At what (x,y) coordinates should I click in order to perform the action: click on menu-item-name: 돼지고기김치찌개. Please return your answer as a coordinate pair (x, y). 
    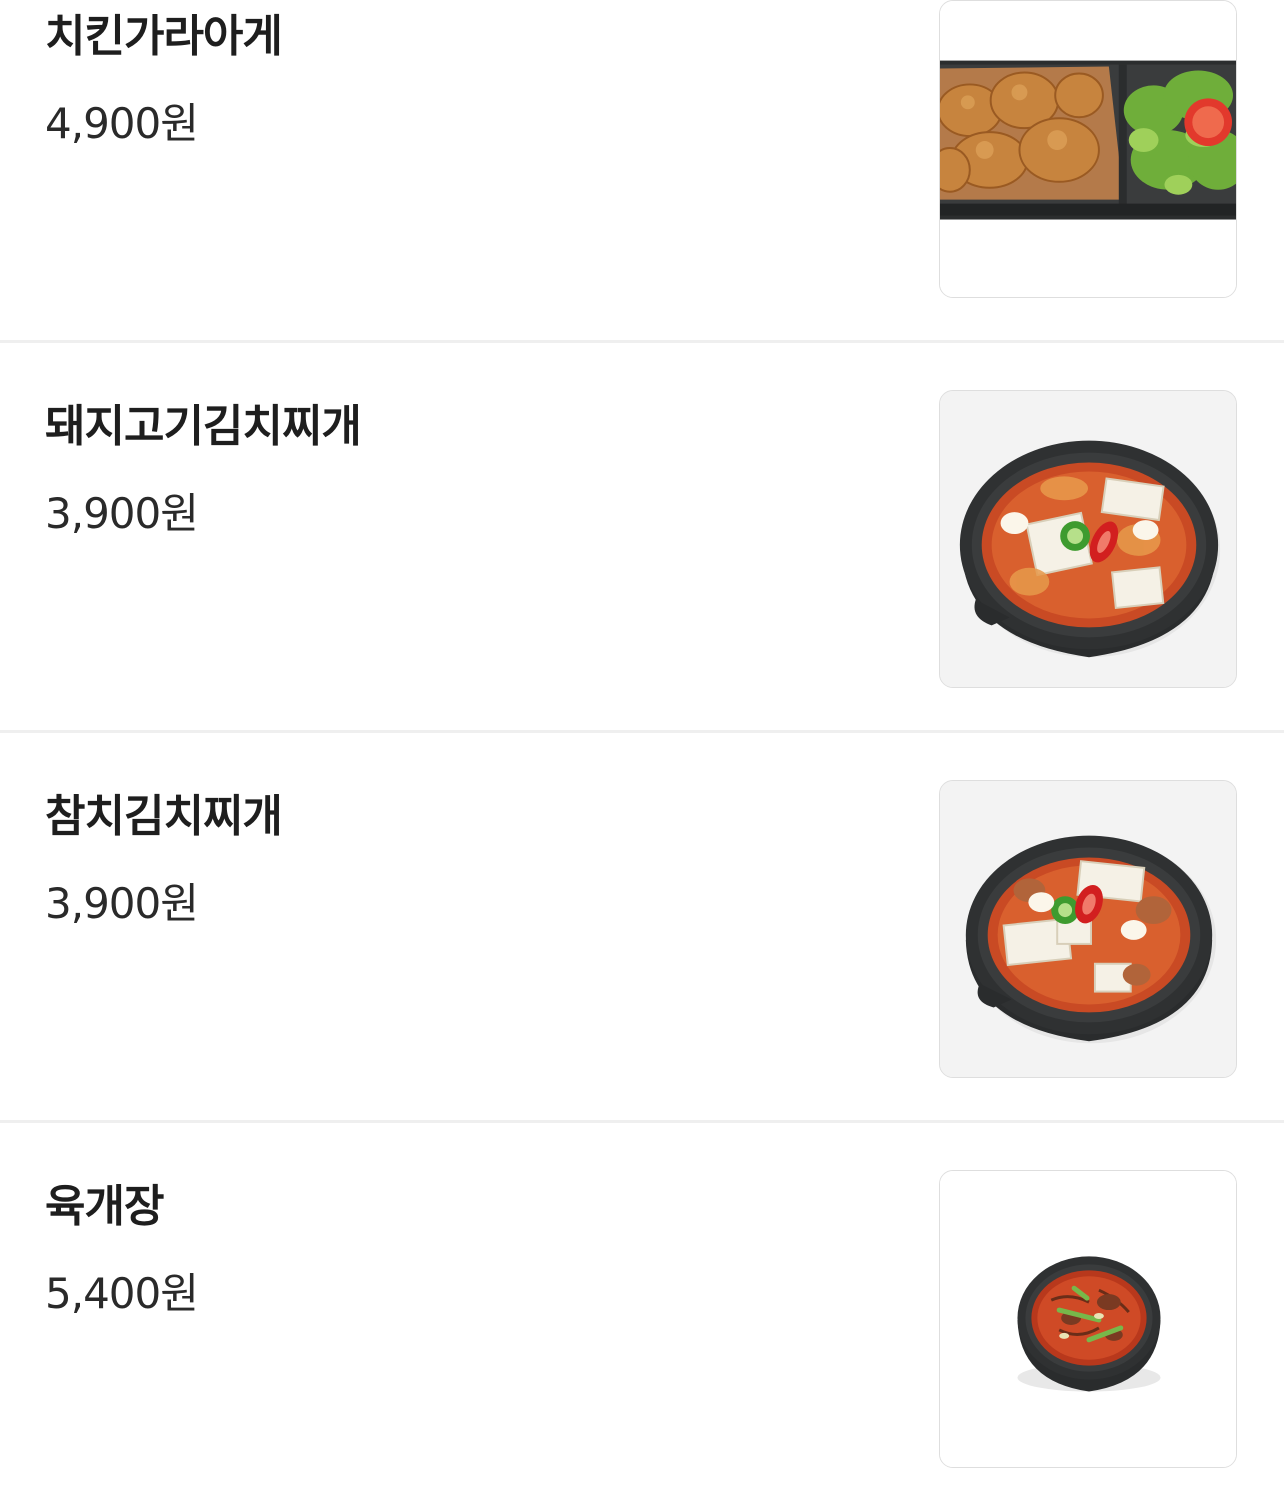
    Looking at the image, I should click on (203, 426).